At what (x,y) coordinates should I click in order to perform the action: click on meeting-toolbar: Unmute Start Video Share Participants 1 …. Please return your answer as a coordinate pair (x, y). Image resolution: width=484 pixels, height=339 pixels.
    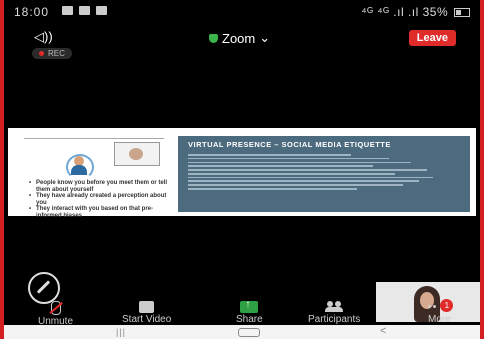
    Looking at the image, I should click on (242, 313).